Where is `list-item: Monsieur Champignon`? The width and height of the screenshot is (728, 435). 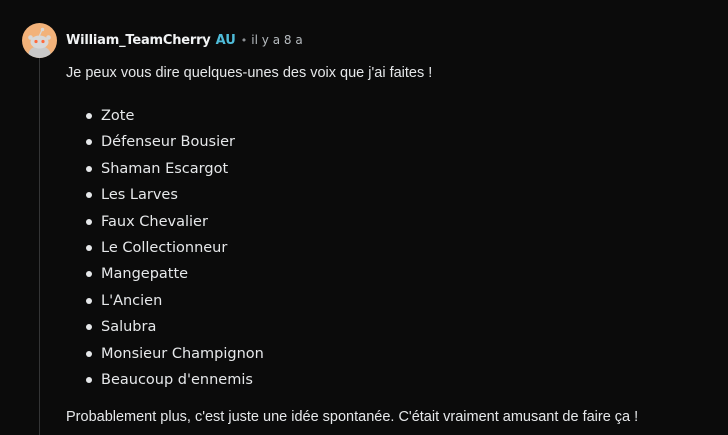 list-item: Monsieur Champignon is located at coordinates (165, 354).